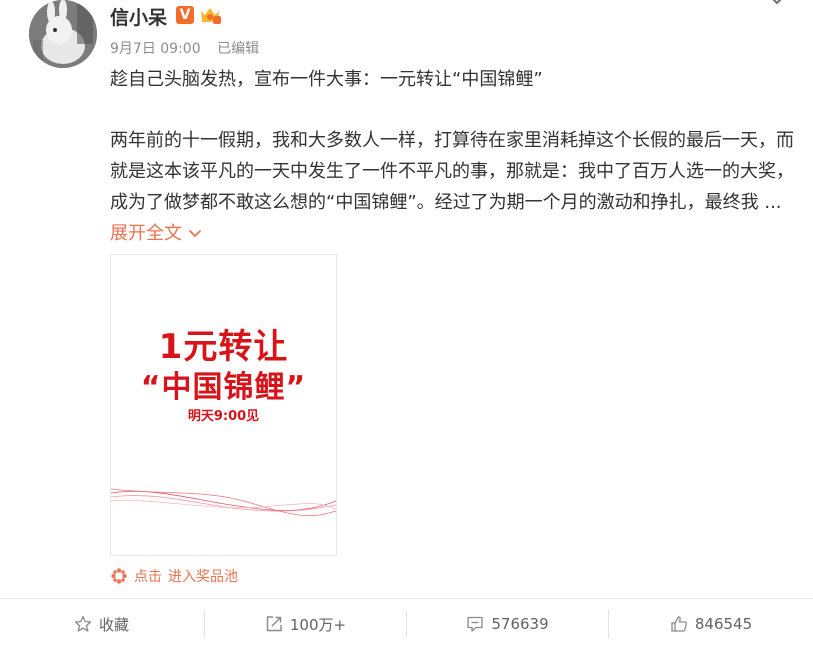 The width and height of the screenshot is (813, 653). Describe the element at coordinates (119, 576) in the screenshot. I see `lottery-flower-icon` at that location.